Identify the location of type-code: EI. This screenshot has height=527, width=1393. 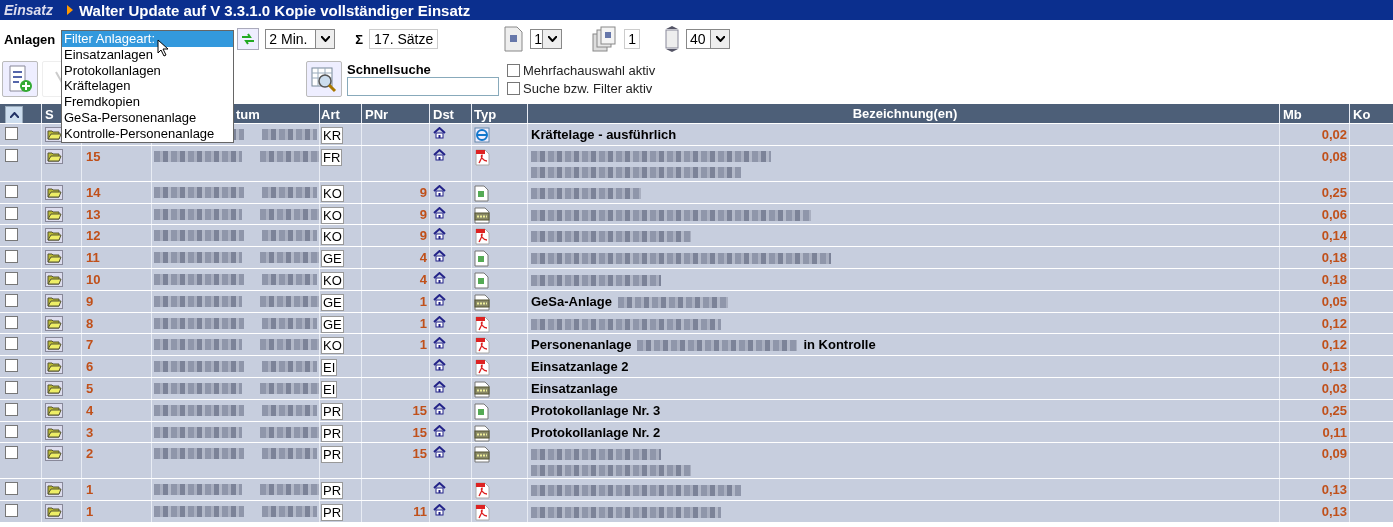
(329, 389).